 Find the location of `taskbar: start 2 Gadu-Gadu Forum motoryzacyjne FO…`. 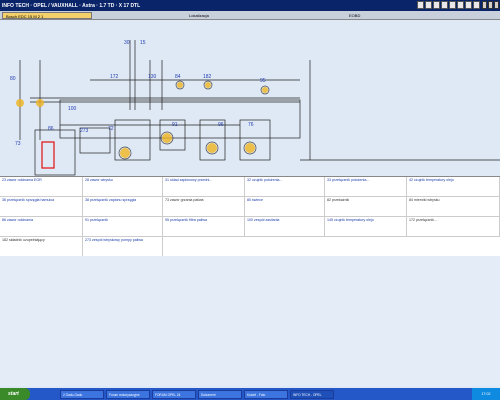

taskbar: start 2 Gadu-Gadu Forum motoryzacyjne FO… is located at coordinates (250, 394).